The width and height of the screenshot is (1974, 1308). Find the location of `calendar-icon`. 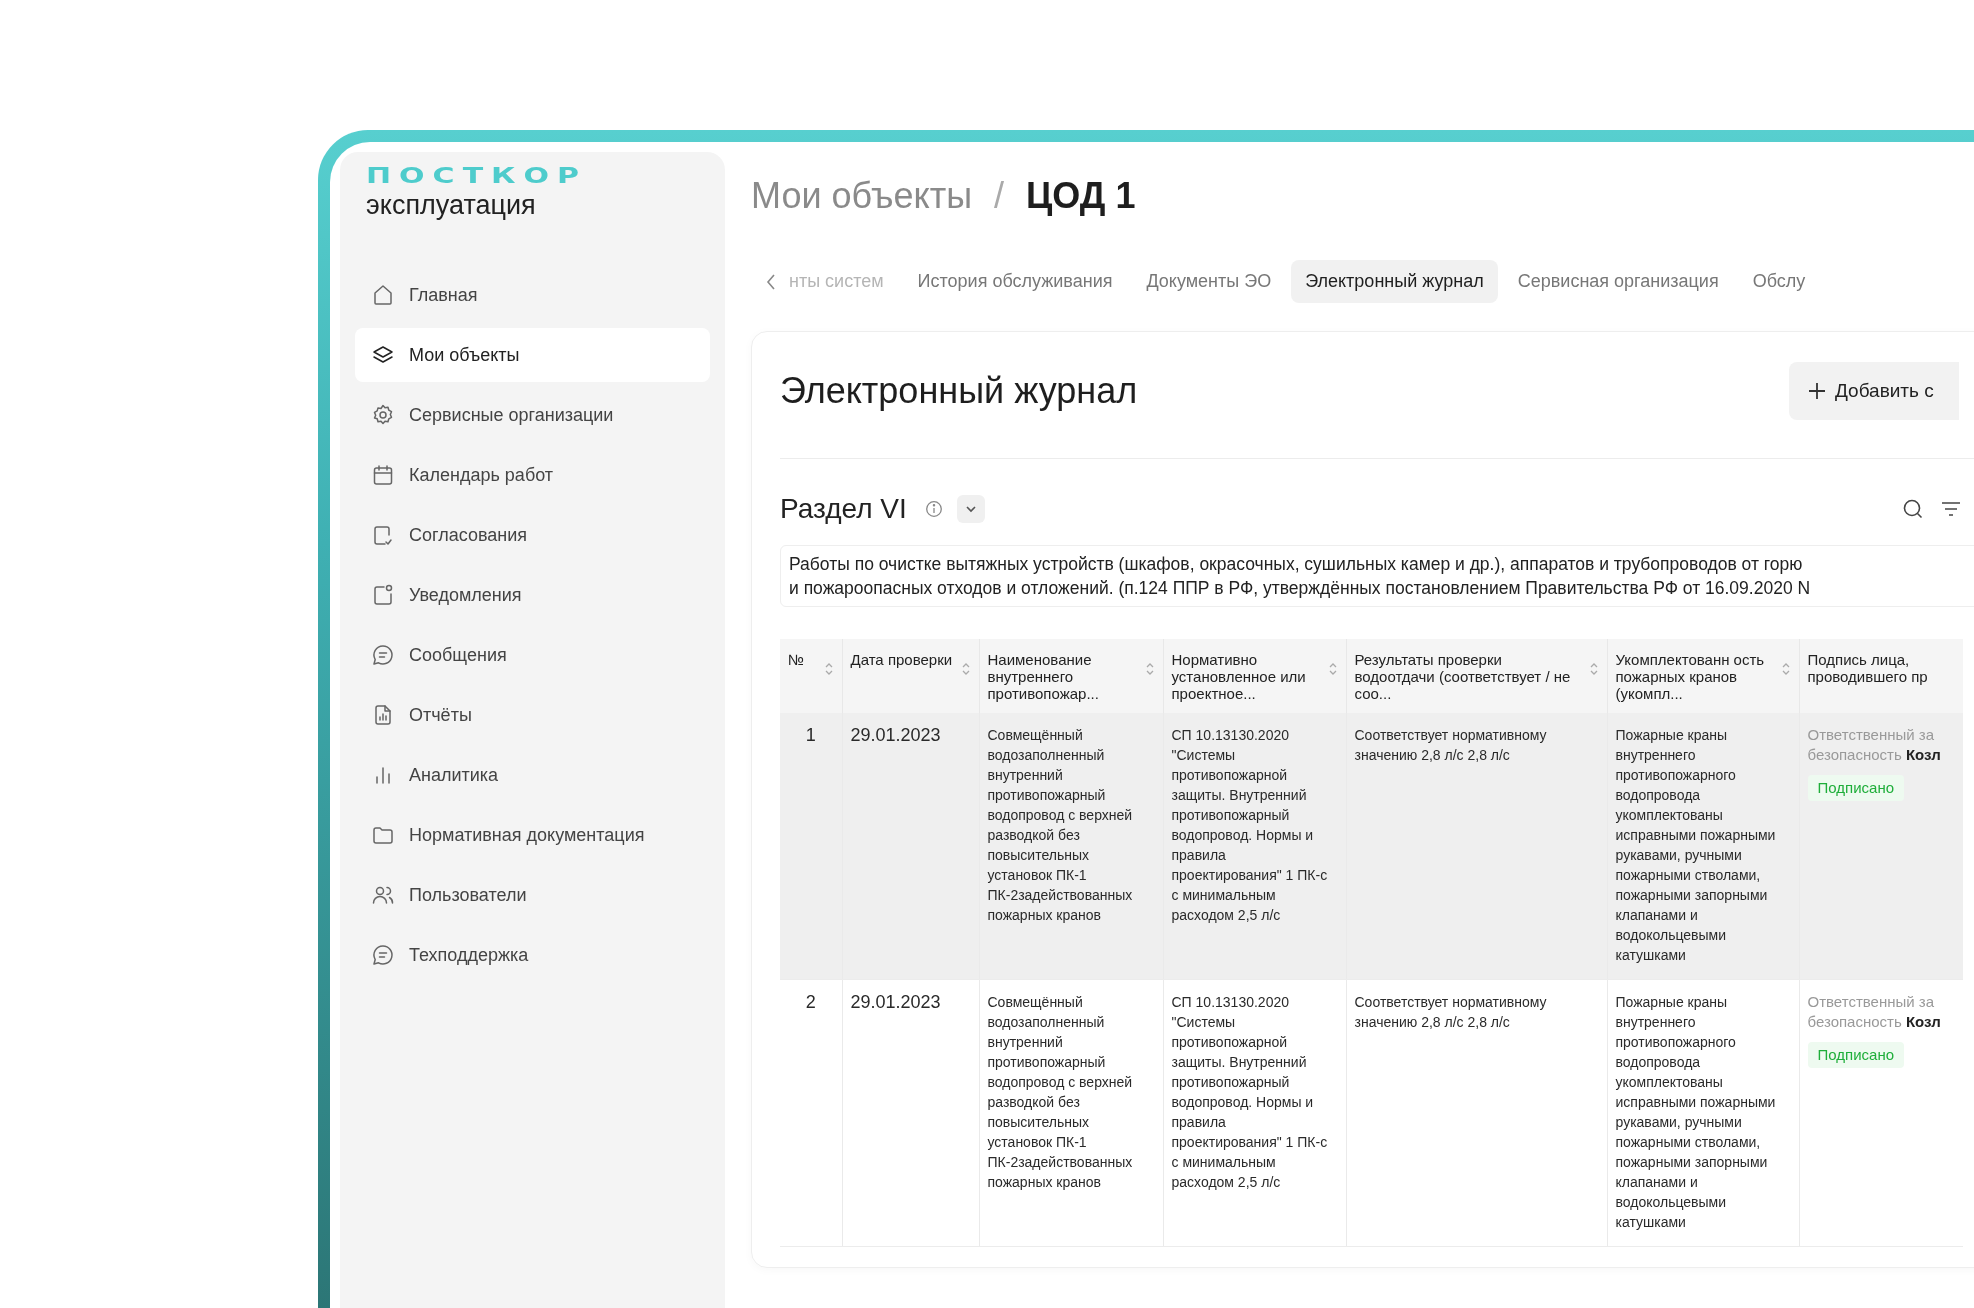

calendar-icon is located at coordinates (383, 475).